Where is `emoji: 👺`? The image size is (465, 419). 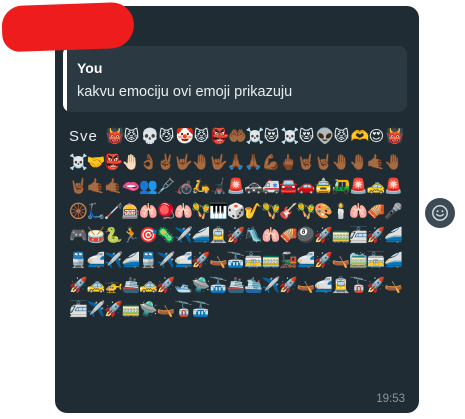
emoji: 👺 is located at coordinates (114, 161).